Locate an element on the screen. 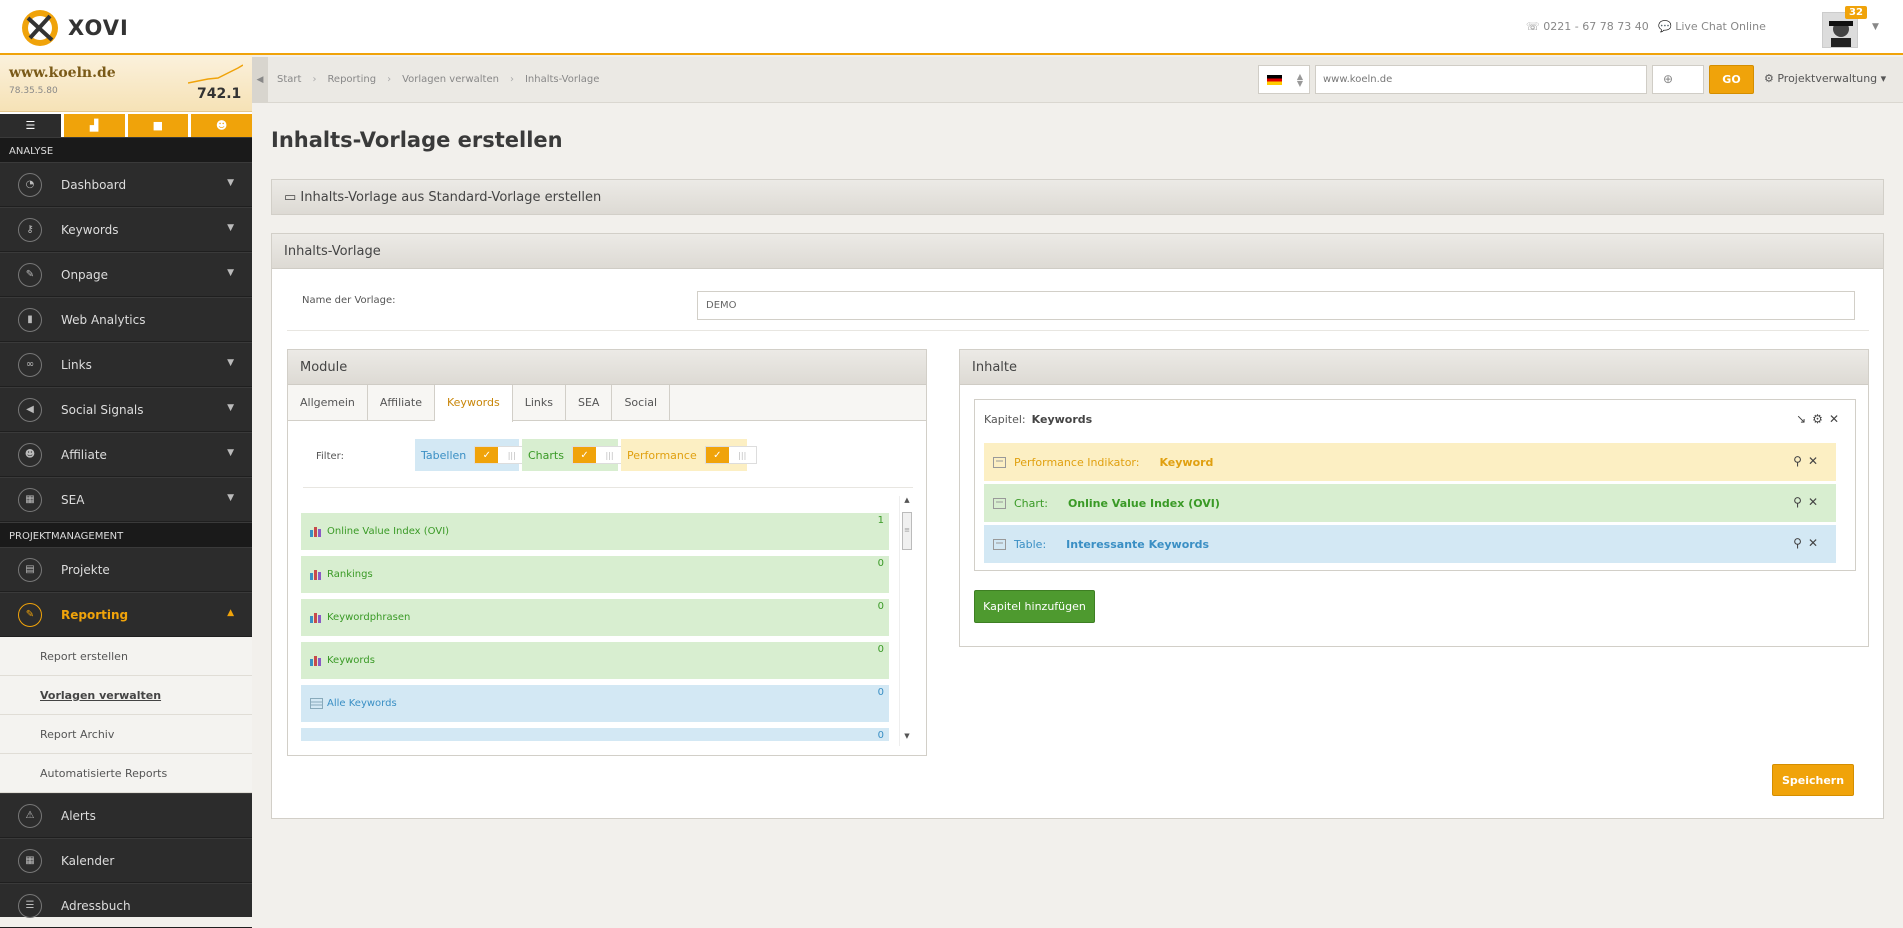  filter-charts-toggle: ✓ ||| is located at coordinates (597, 455).